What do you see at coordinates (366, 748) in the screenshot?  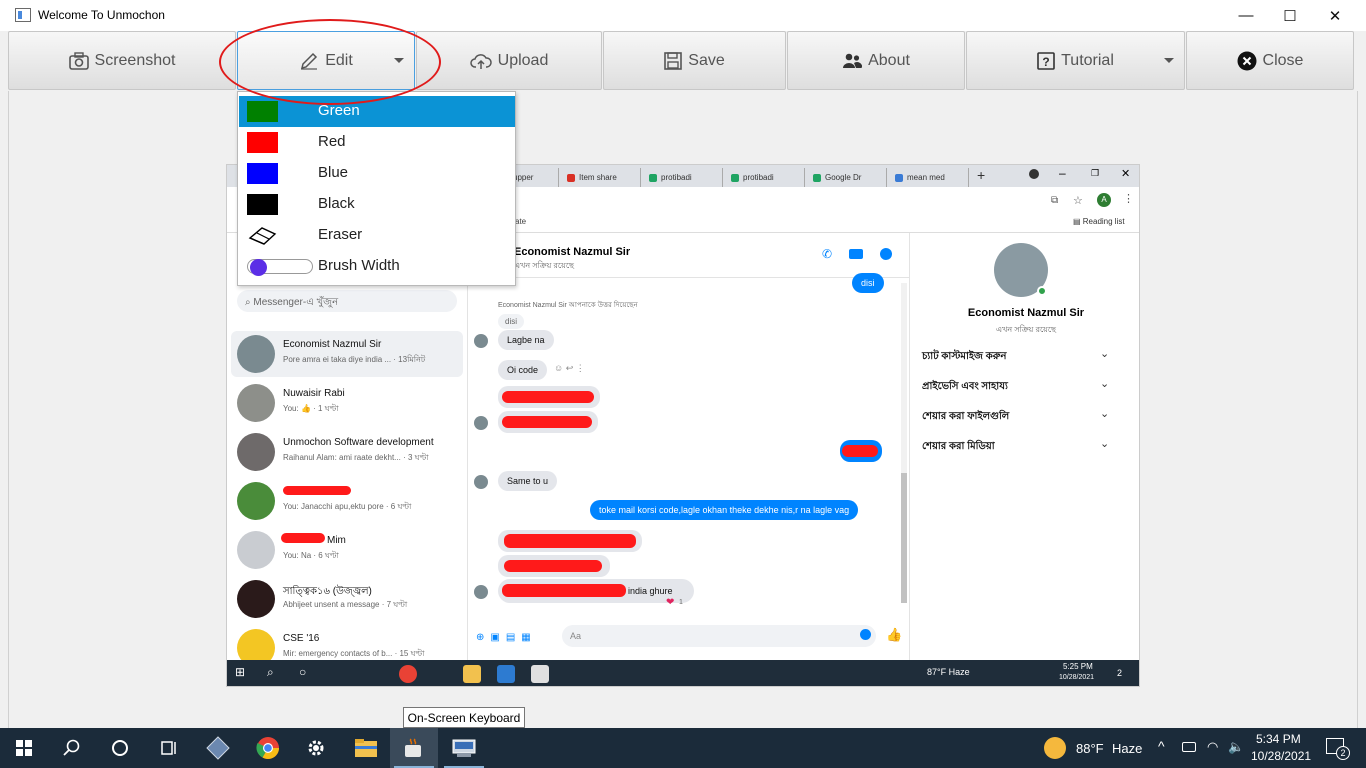 I see `file-explorer-icon` at bounding box center [366, 748].